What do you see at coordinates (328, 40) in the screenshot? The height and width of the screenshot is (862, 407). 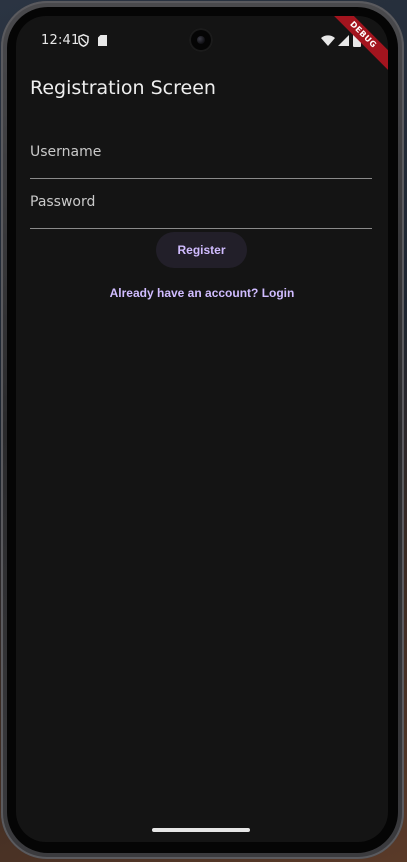 I see `wifi-icon` at bounding box center [328, 40].